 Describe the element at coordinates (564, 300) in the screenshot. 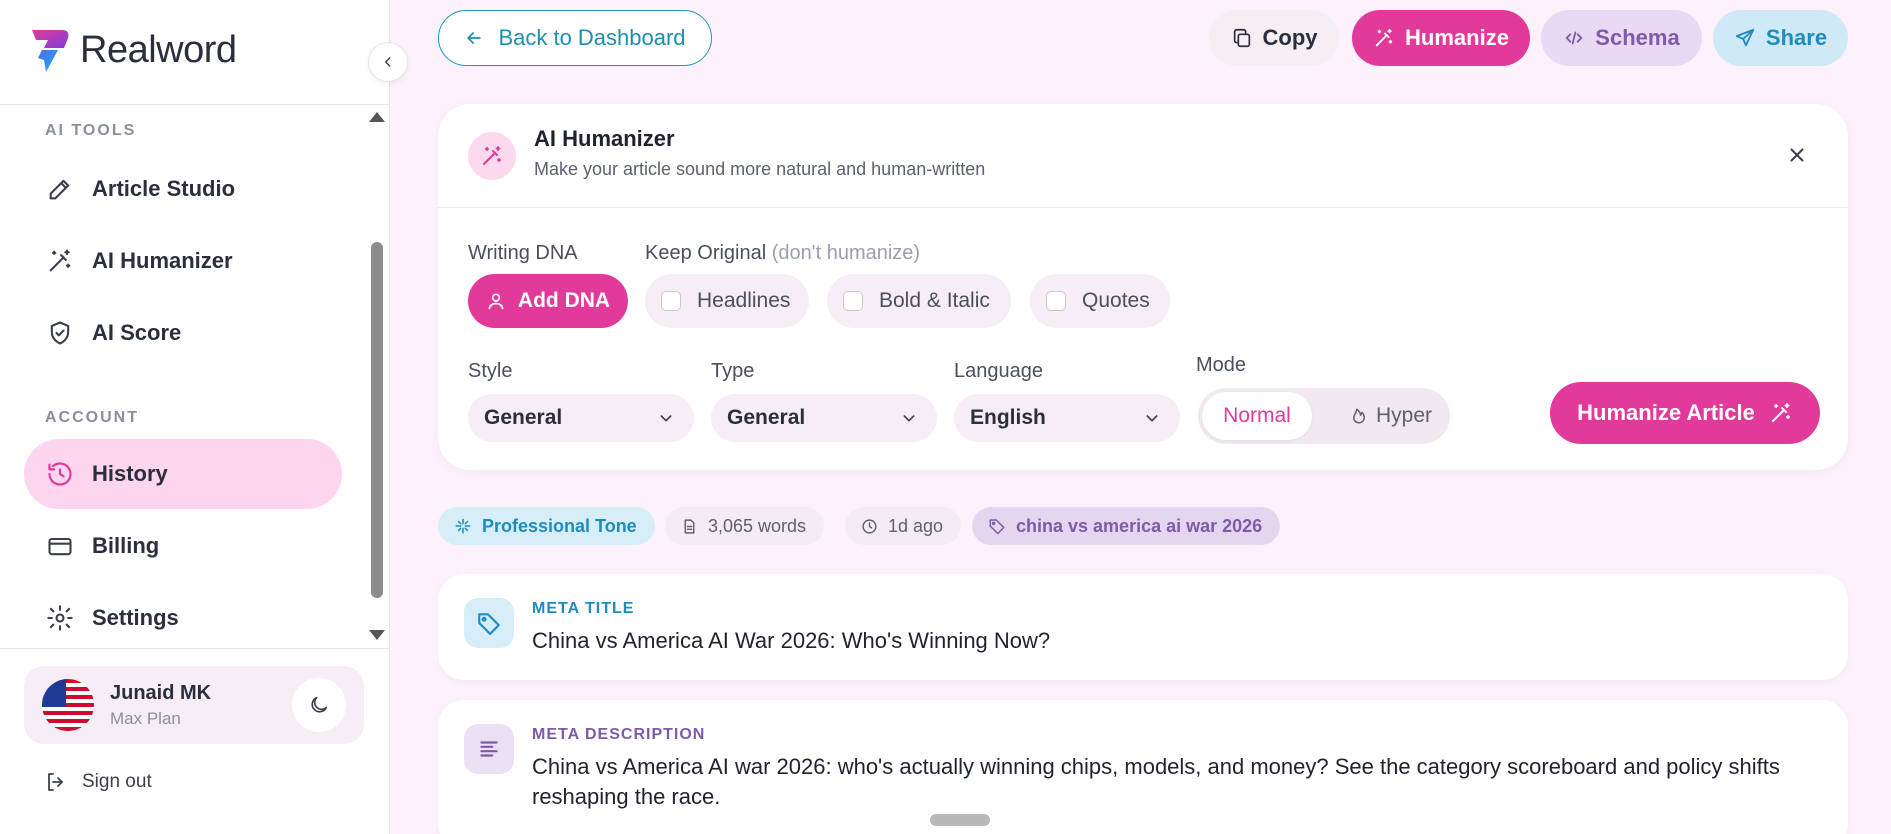

I see `add-dna-label: Add DNA` at that location.